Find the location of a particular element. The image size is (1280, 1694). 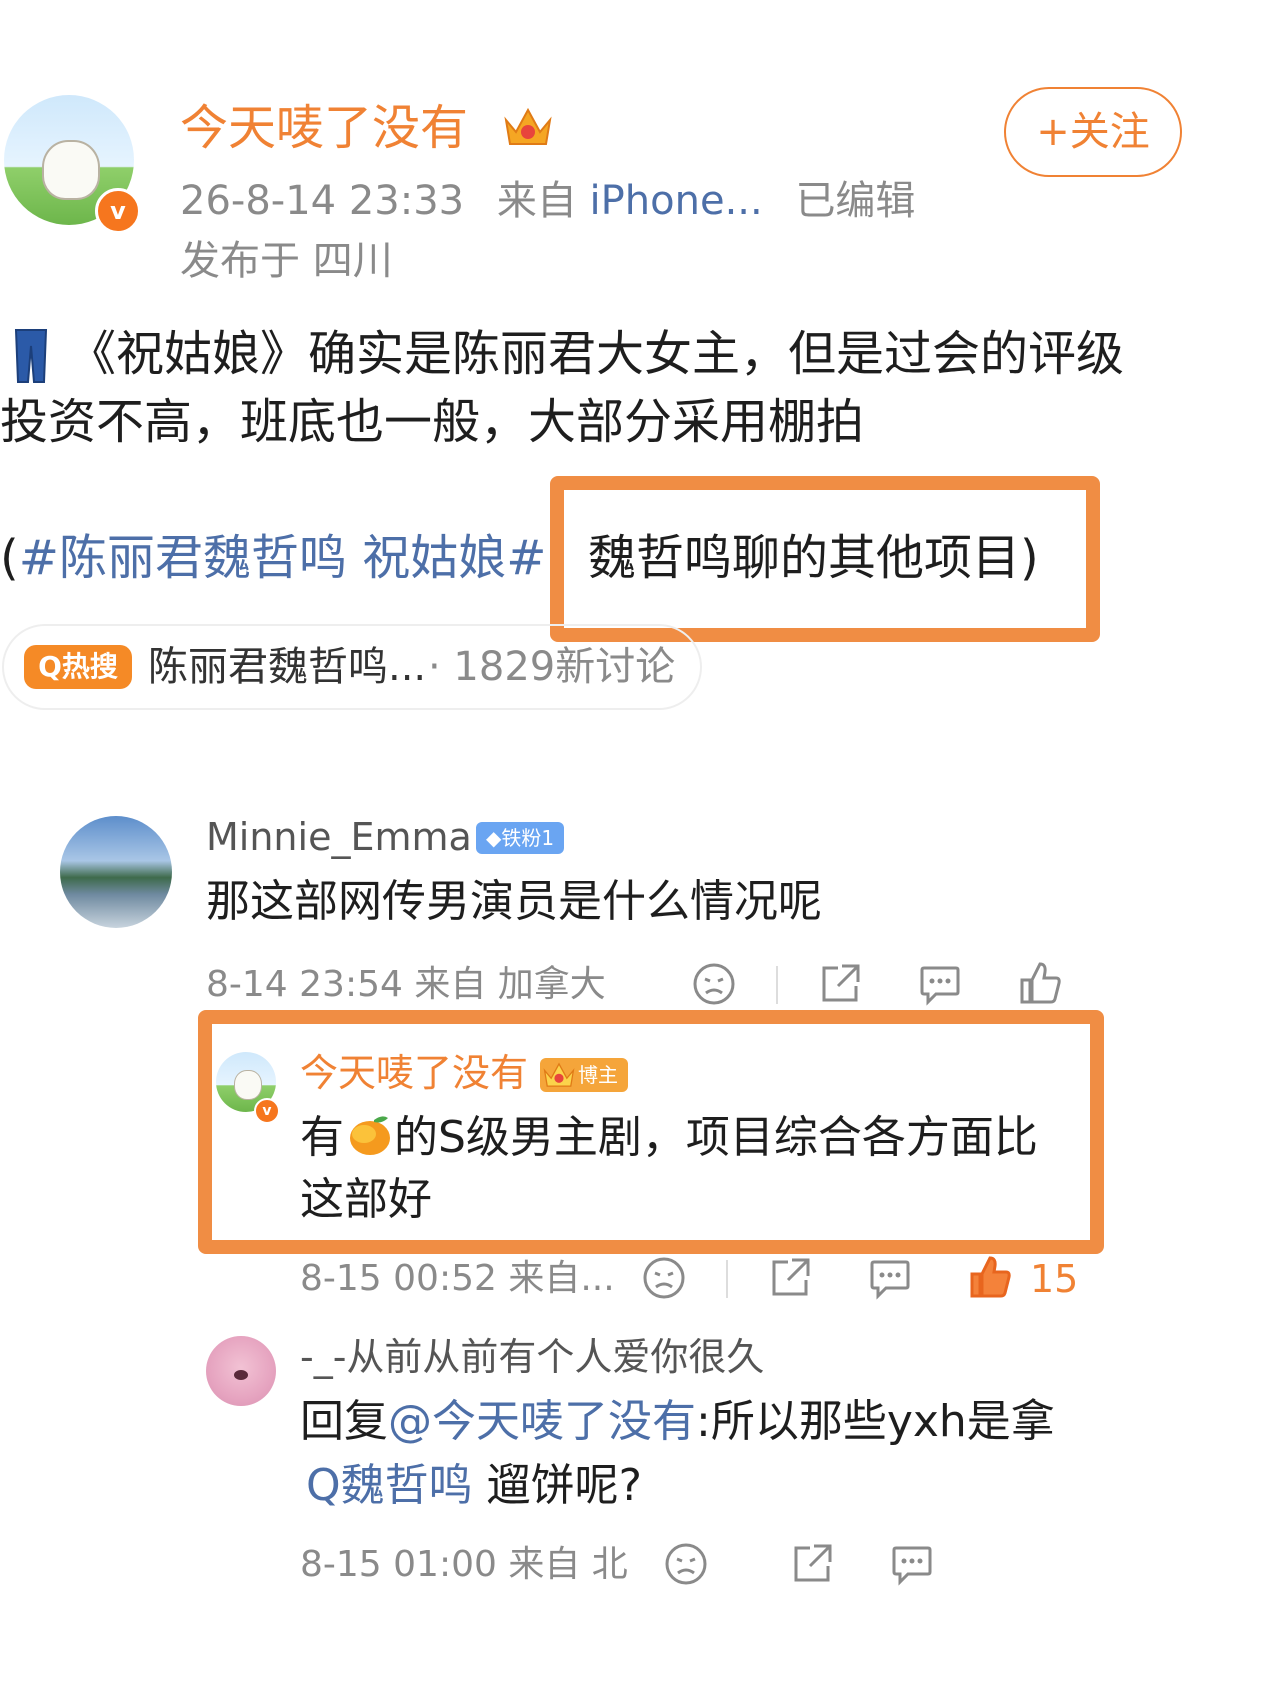

nose-dot is located at coordinates (241, 1375).